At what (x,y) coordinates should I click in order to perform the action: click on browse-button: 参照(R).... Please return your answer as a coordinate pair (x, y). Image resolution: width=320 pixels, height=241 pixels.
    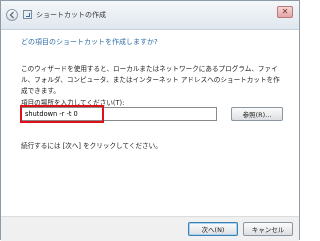
    Looking at the image, I should click on (257, 114).